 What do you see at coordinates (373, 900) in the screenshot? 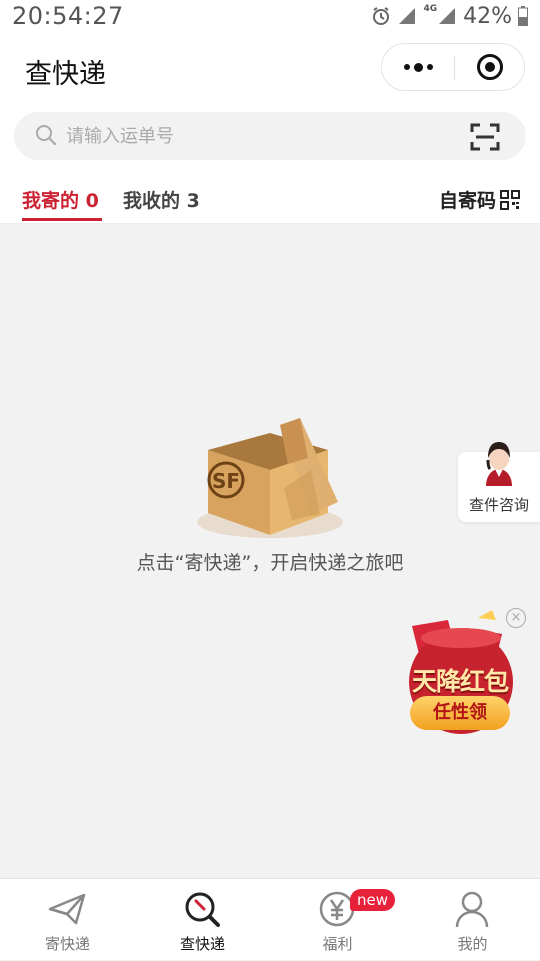
I see `new-badge: new` at bounding box center [373, 900].